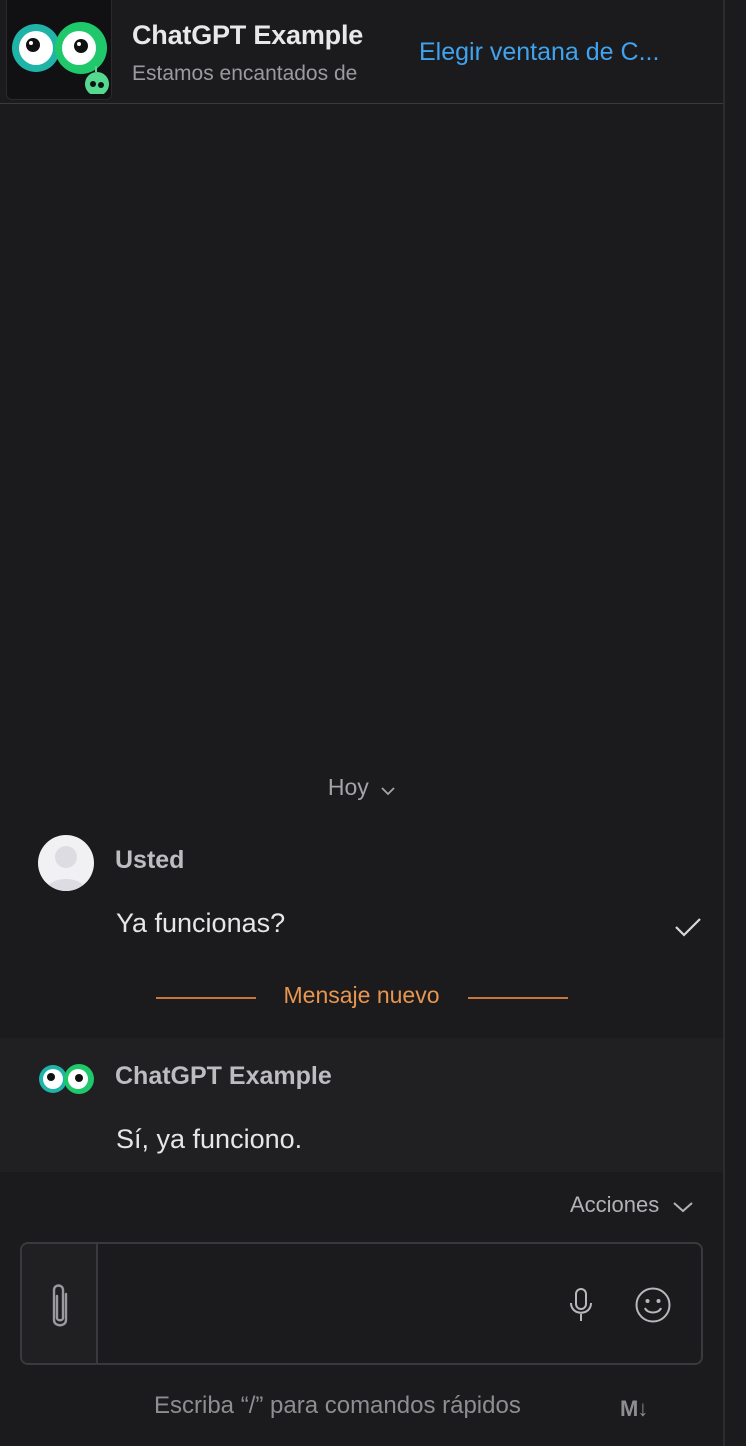 This screenshot has width=746, height=1446. I want to click on user-avatar, so click(66, 863).